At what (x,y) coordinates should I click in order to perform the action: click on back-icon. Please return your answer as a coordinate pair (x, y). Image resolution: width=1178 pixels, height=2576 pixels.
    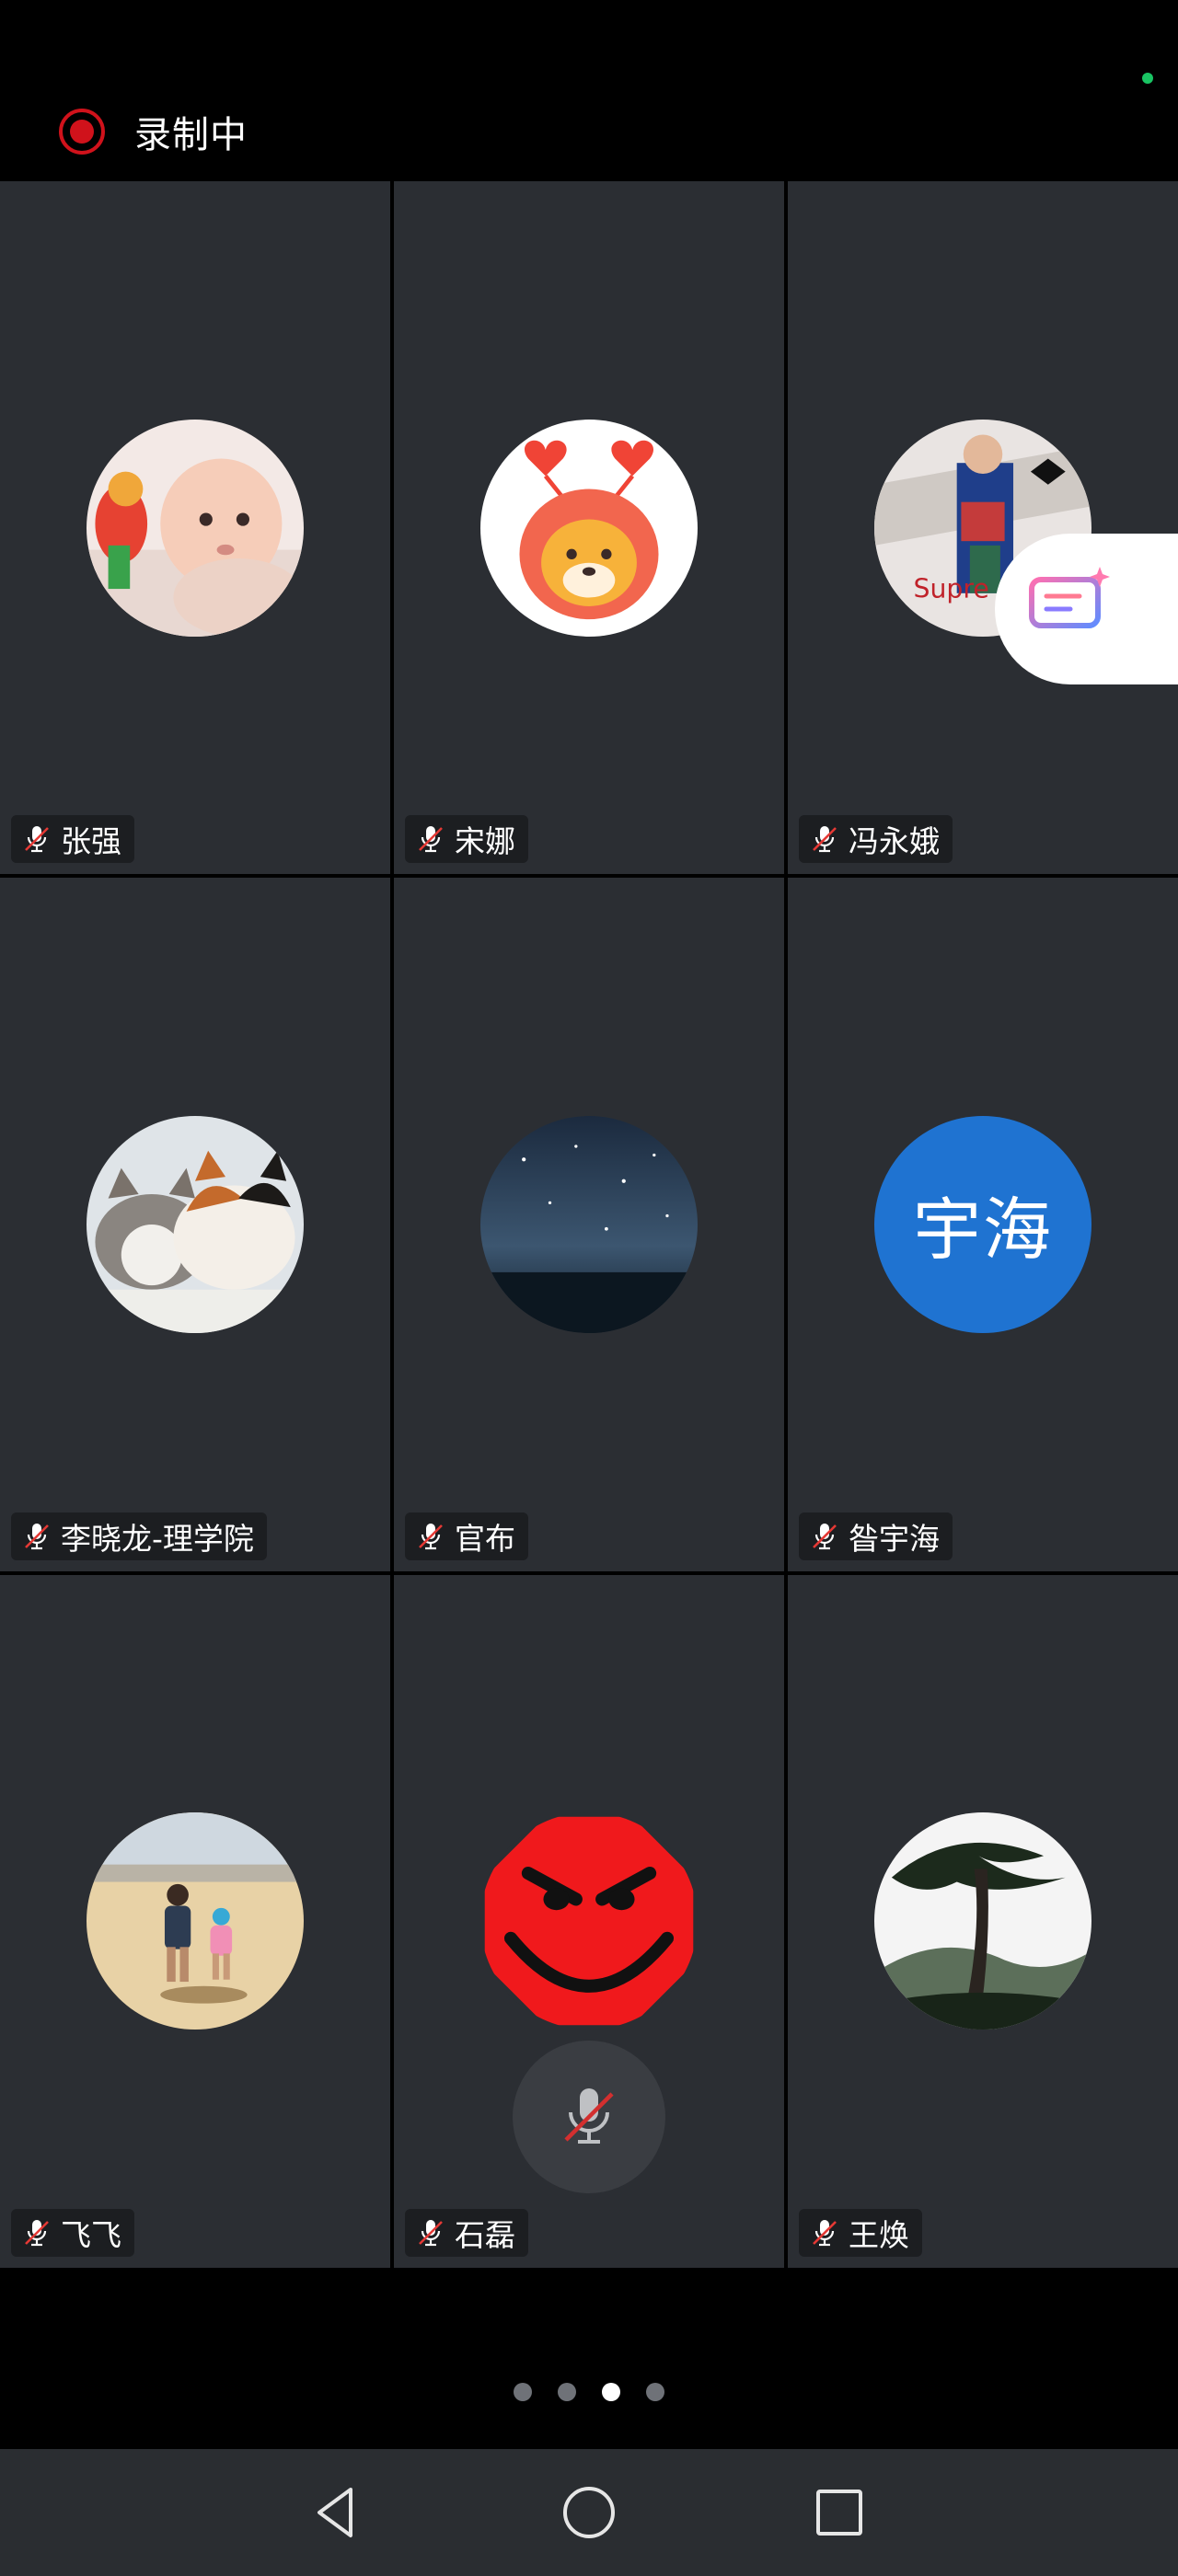
    Looking at the image, I should click on (335, 2512).